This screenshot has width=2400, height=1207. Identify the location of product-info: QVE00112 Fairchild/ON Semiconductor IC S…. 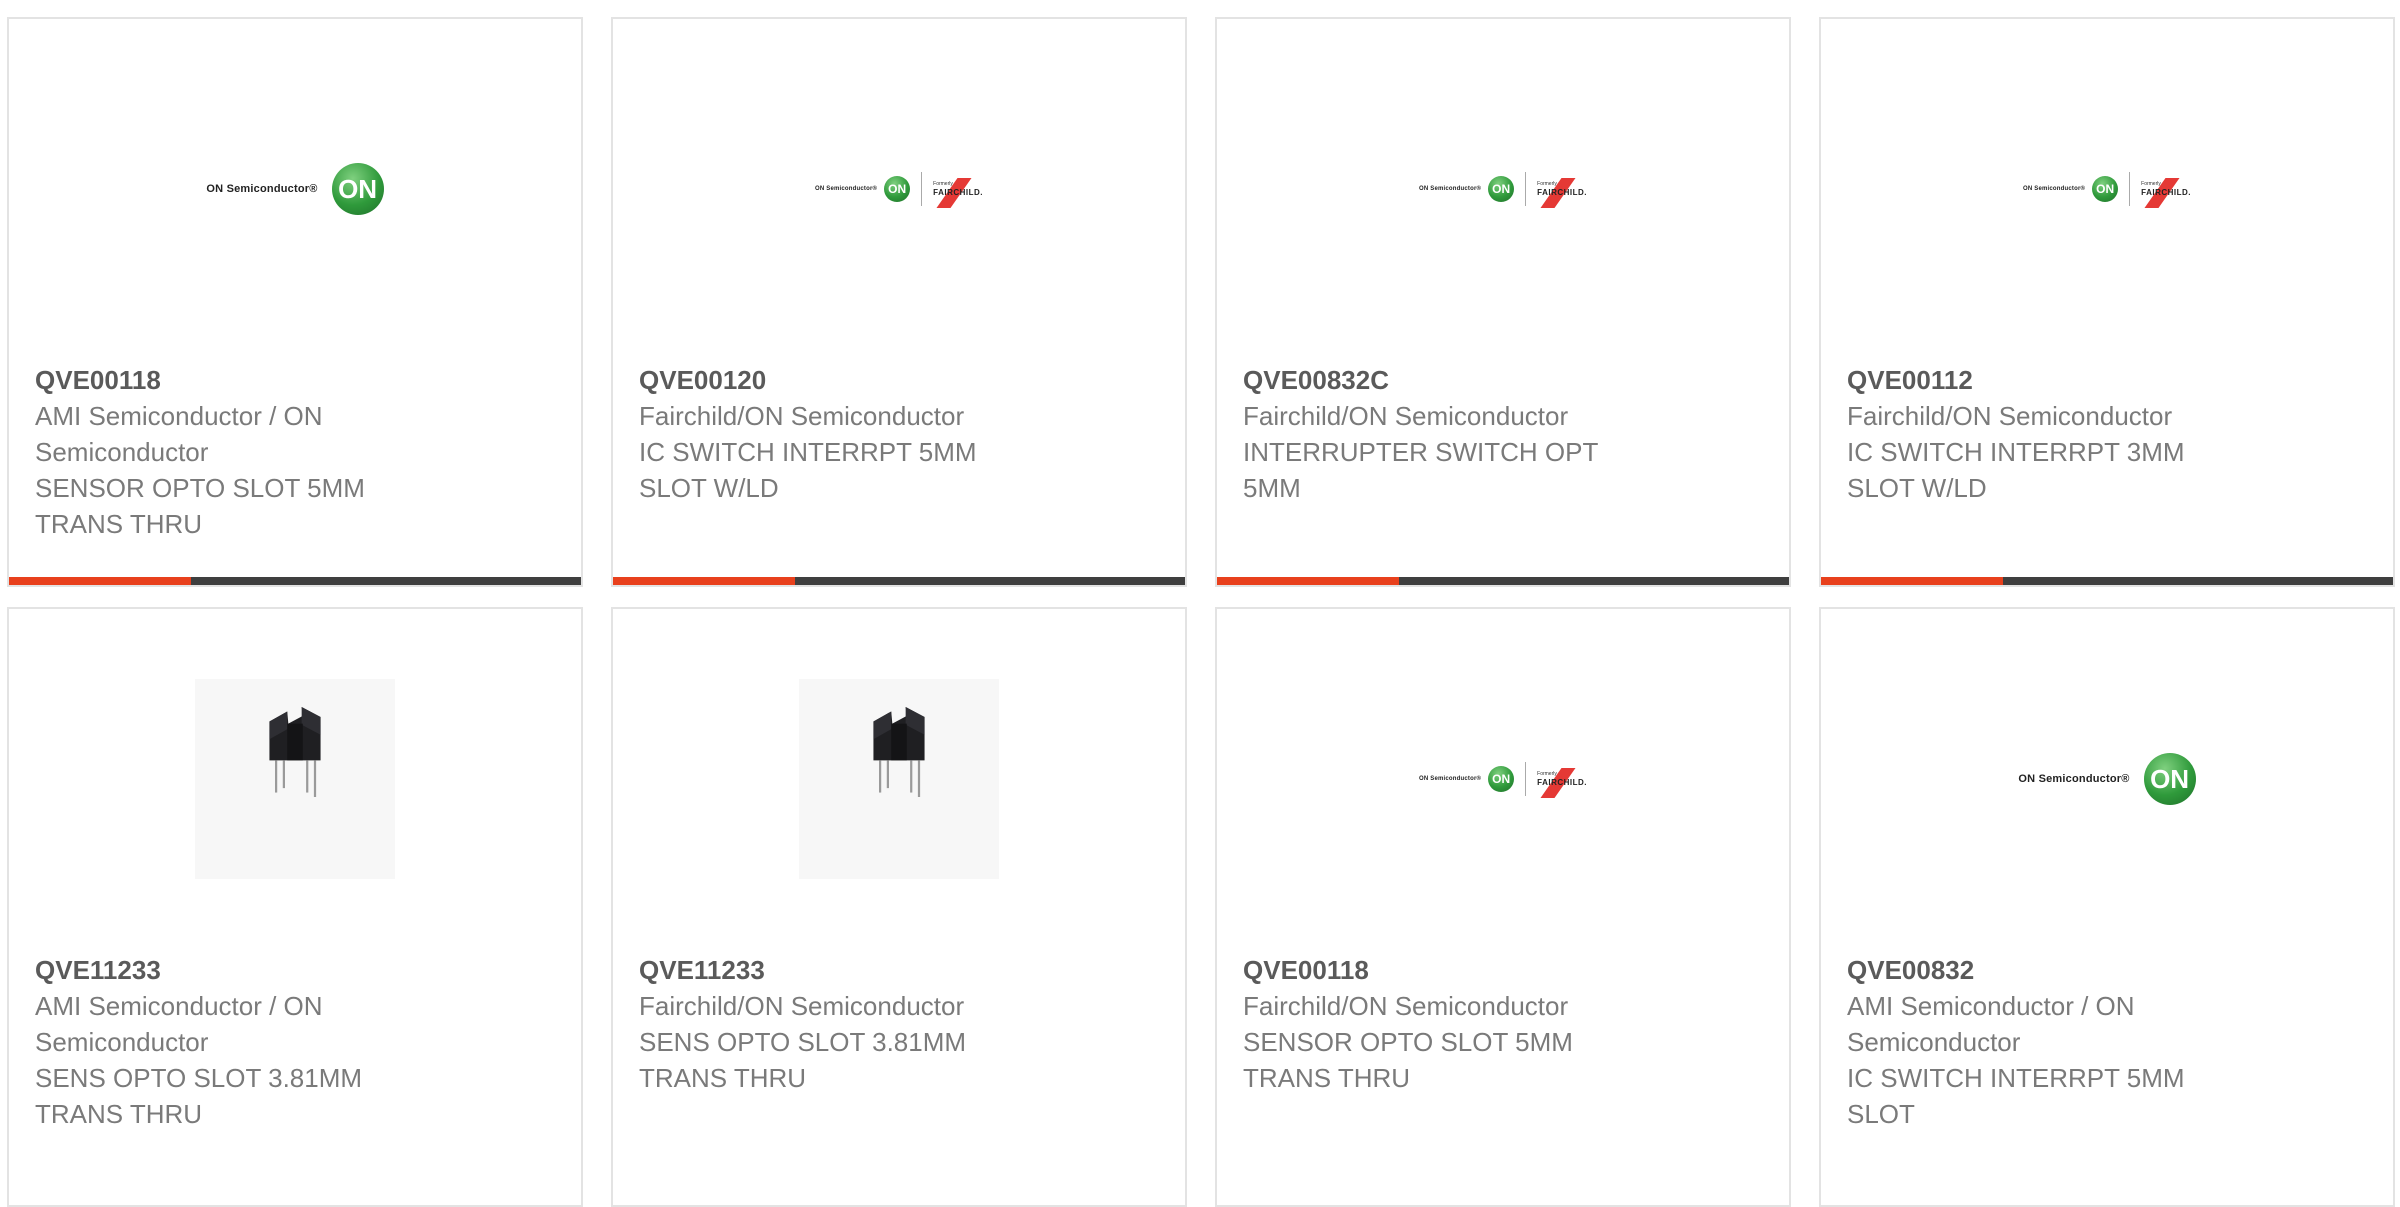
(2107, 434).